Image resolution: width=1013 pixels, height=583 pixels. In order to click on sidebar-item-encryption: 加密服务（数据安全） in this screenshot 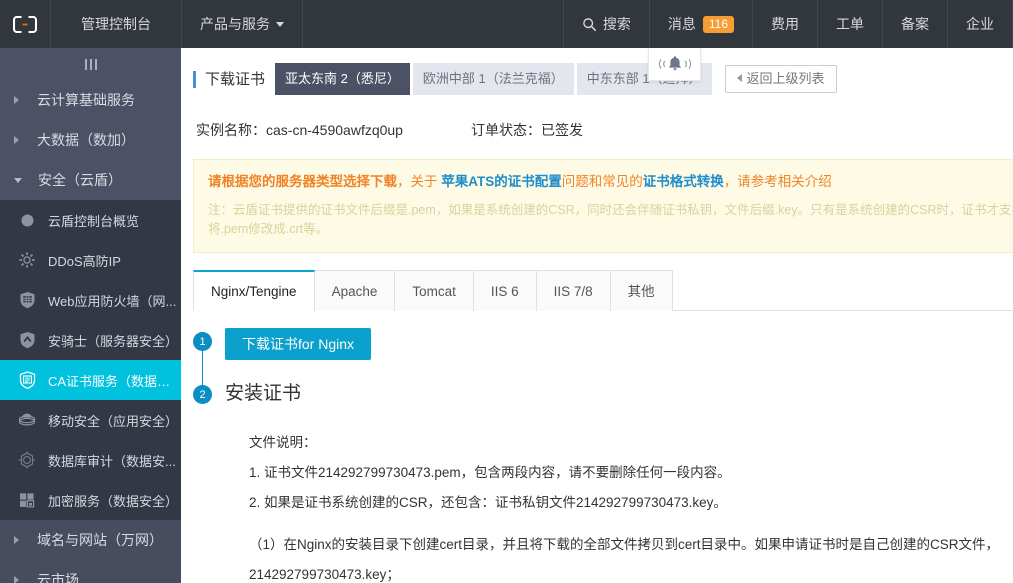, I will do `click(90, 500)`.